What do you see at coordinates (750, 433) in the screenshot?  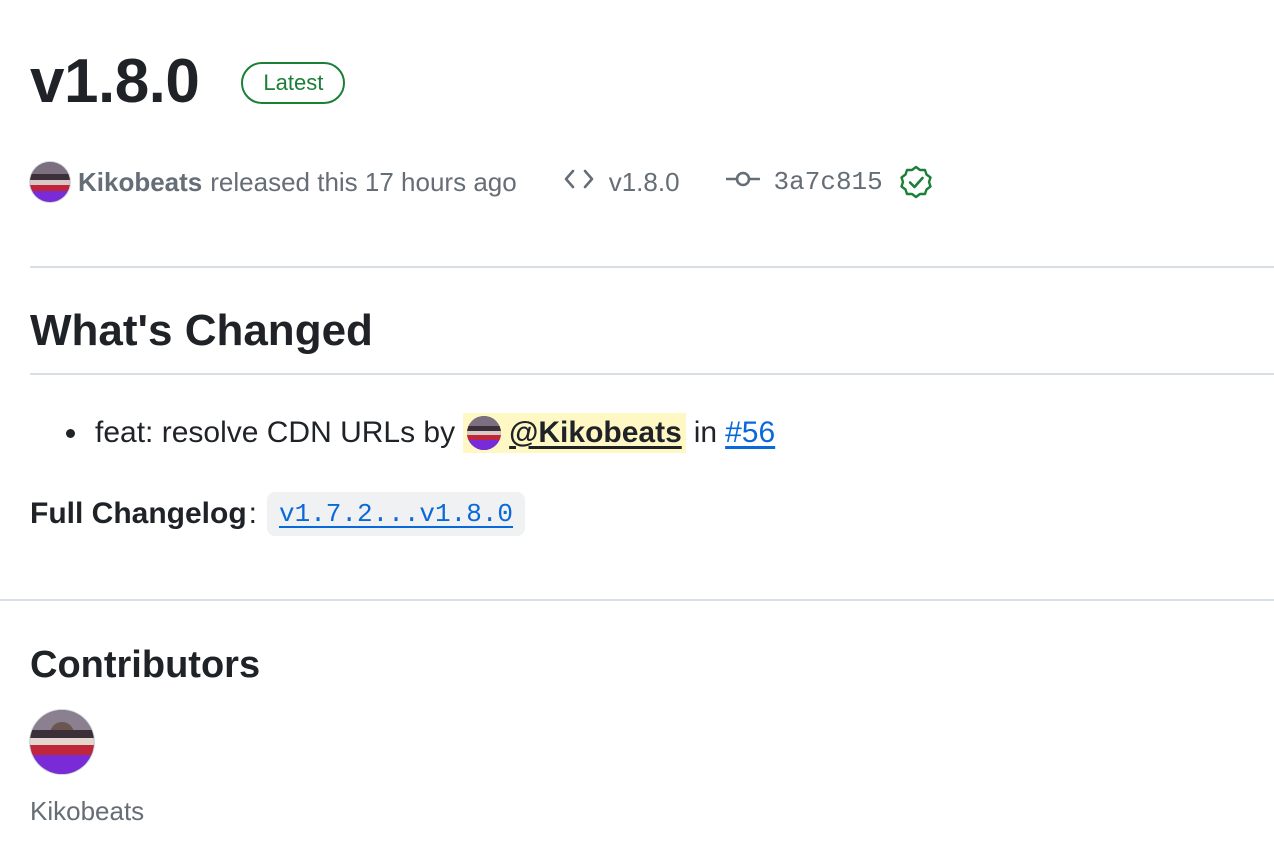 I see `pull-request-link: #56` at bounding box center [750, 433].